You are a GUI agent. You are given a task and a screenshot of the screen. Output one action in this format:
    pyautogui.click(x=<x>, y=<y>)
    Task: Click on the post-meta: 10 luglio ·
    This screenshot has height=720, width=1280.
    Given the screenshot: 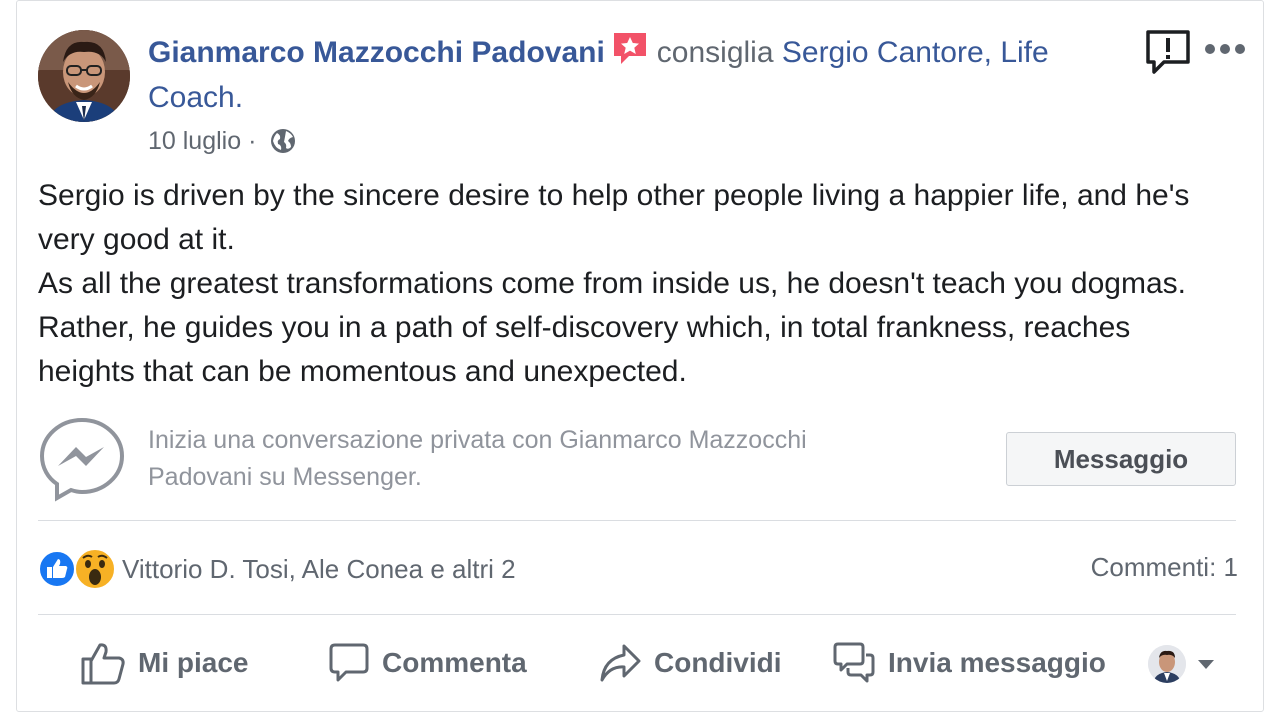 What is the action you would take?
    pyautogui.click(x=222, y=141)
    